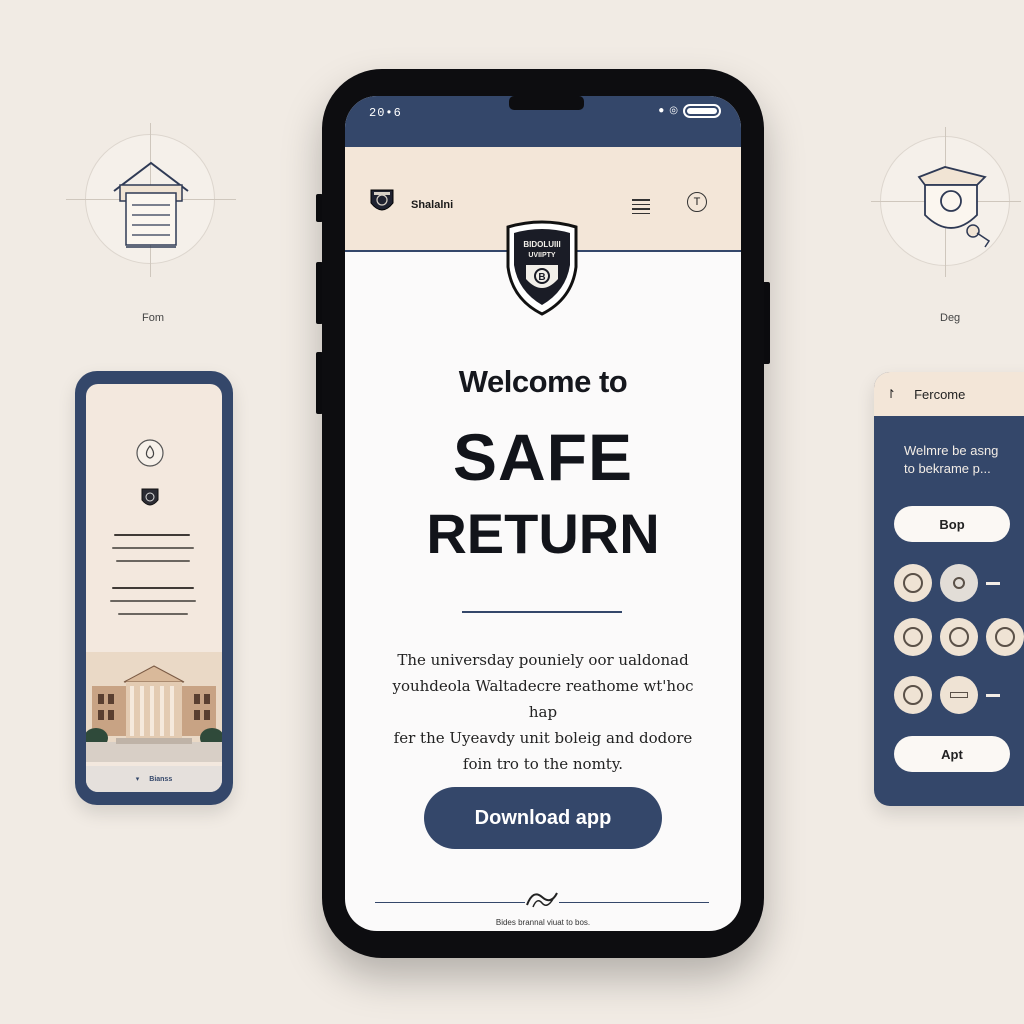 Image resolution: width=1024 pixels, height=1024 pixels. I want to click on crest-text-line: BIDOLUIII, so click(541, 244).